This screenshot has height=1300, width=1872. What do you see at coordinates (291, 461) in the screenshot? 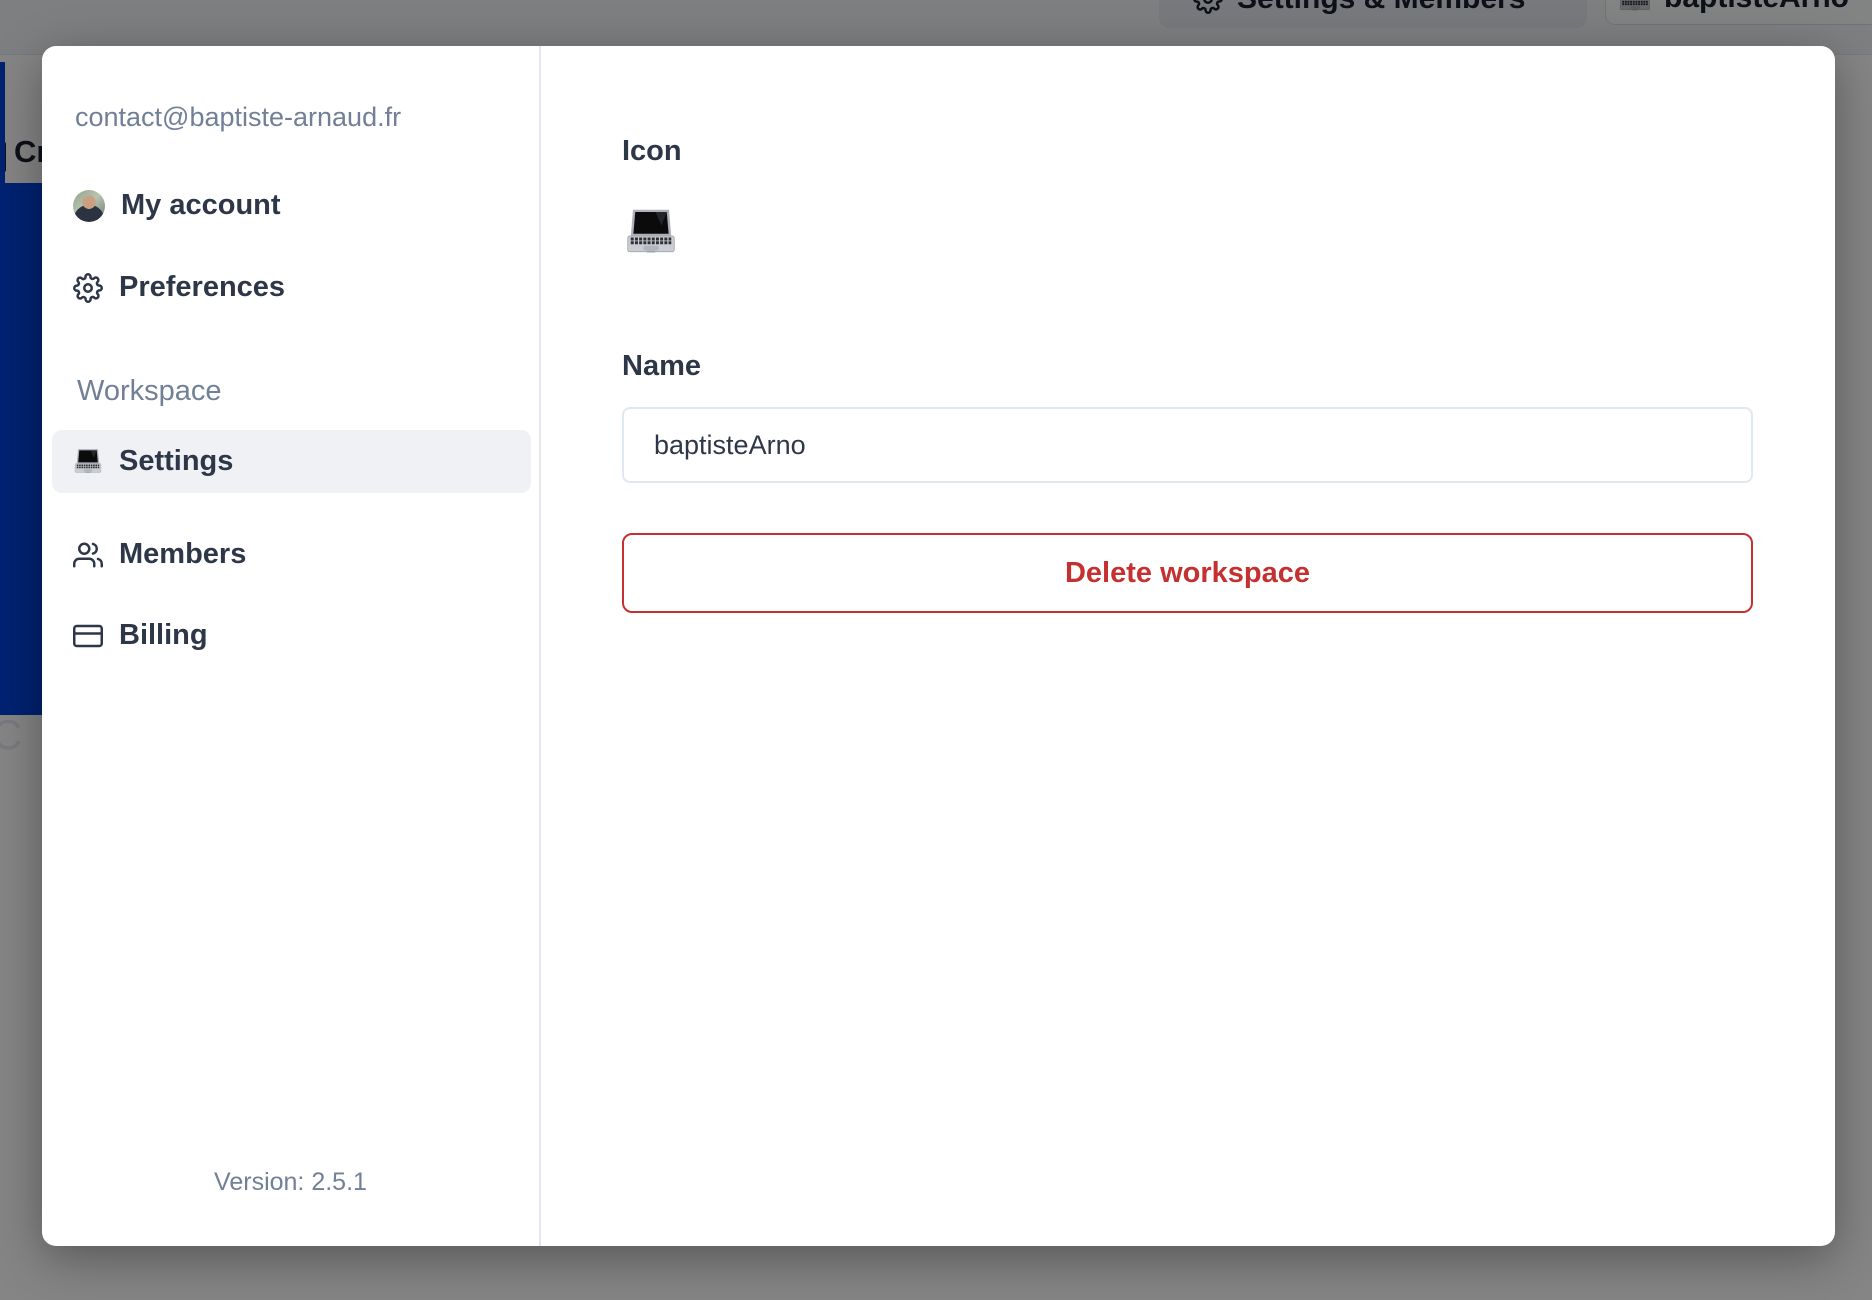
I see `sidebar-item-settings: Settings` at bounding box center [291, 461].